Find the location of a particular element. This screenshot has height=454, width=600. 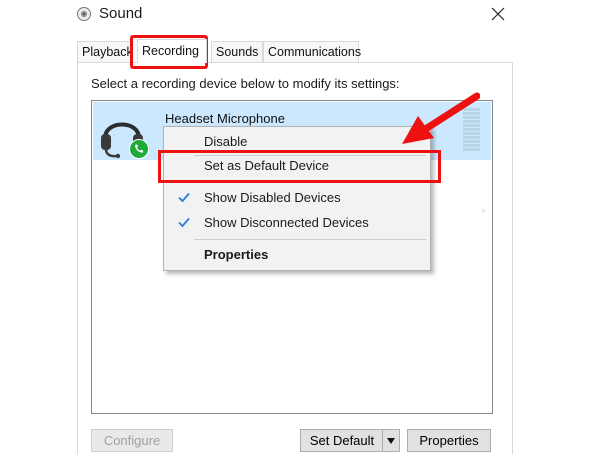

tab-communications: Communications is located at coordinates (312, 51).